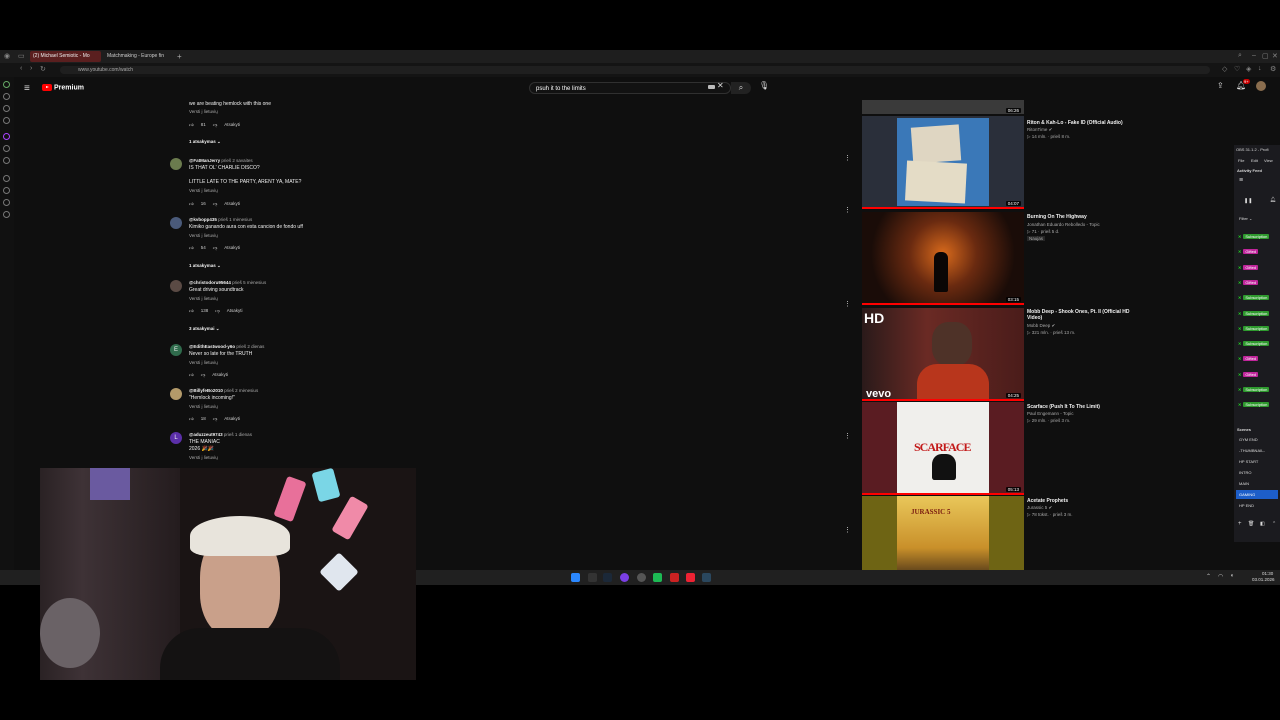 The width and height of the screenshot is (1280, 720). Describe the element at coordinates (1220, 85) in the screenshot. I see `create-icon: ⇪` at that location.